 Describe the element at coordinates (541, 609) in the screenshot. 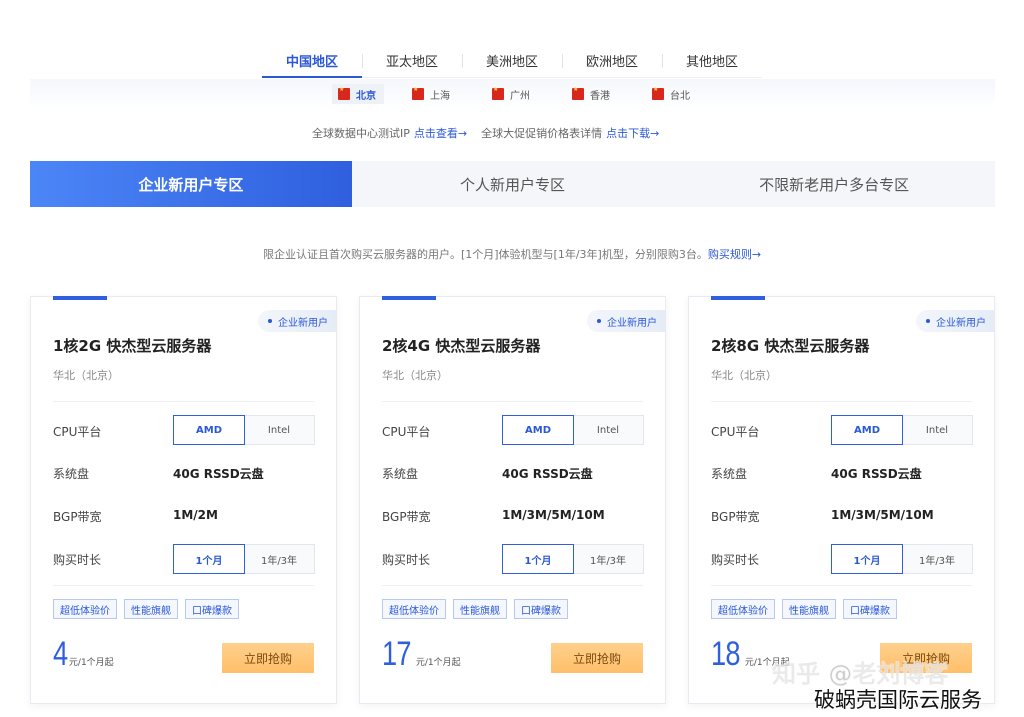

I see `tag: 口碑爆款` at that location.